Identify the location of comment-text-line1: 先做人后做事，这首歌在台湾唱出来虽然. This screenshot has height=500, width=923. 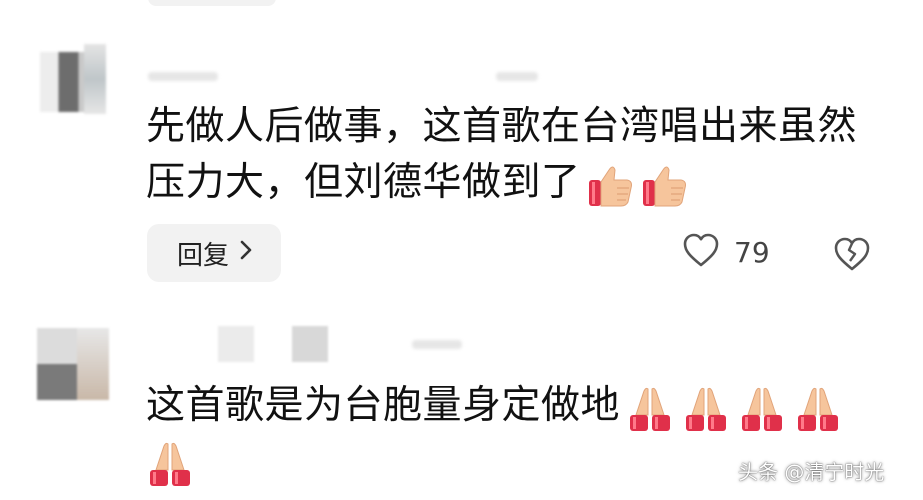
(502, 126).